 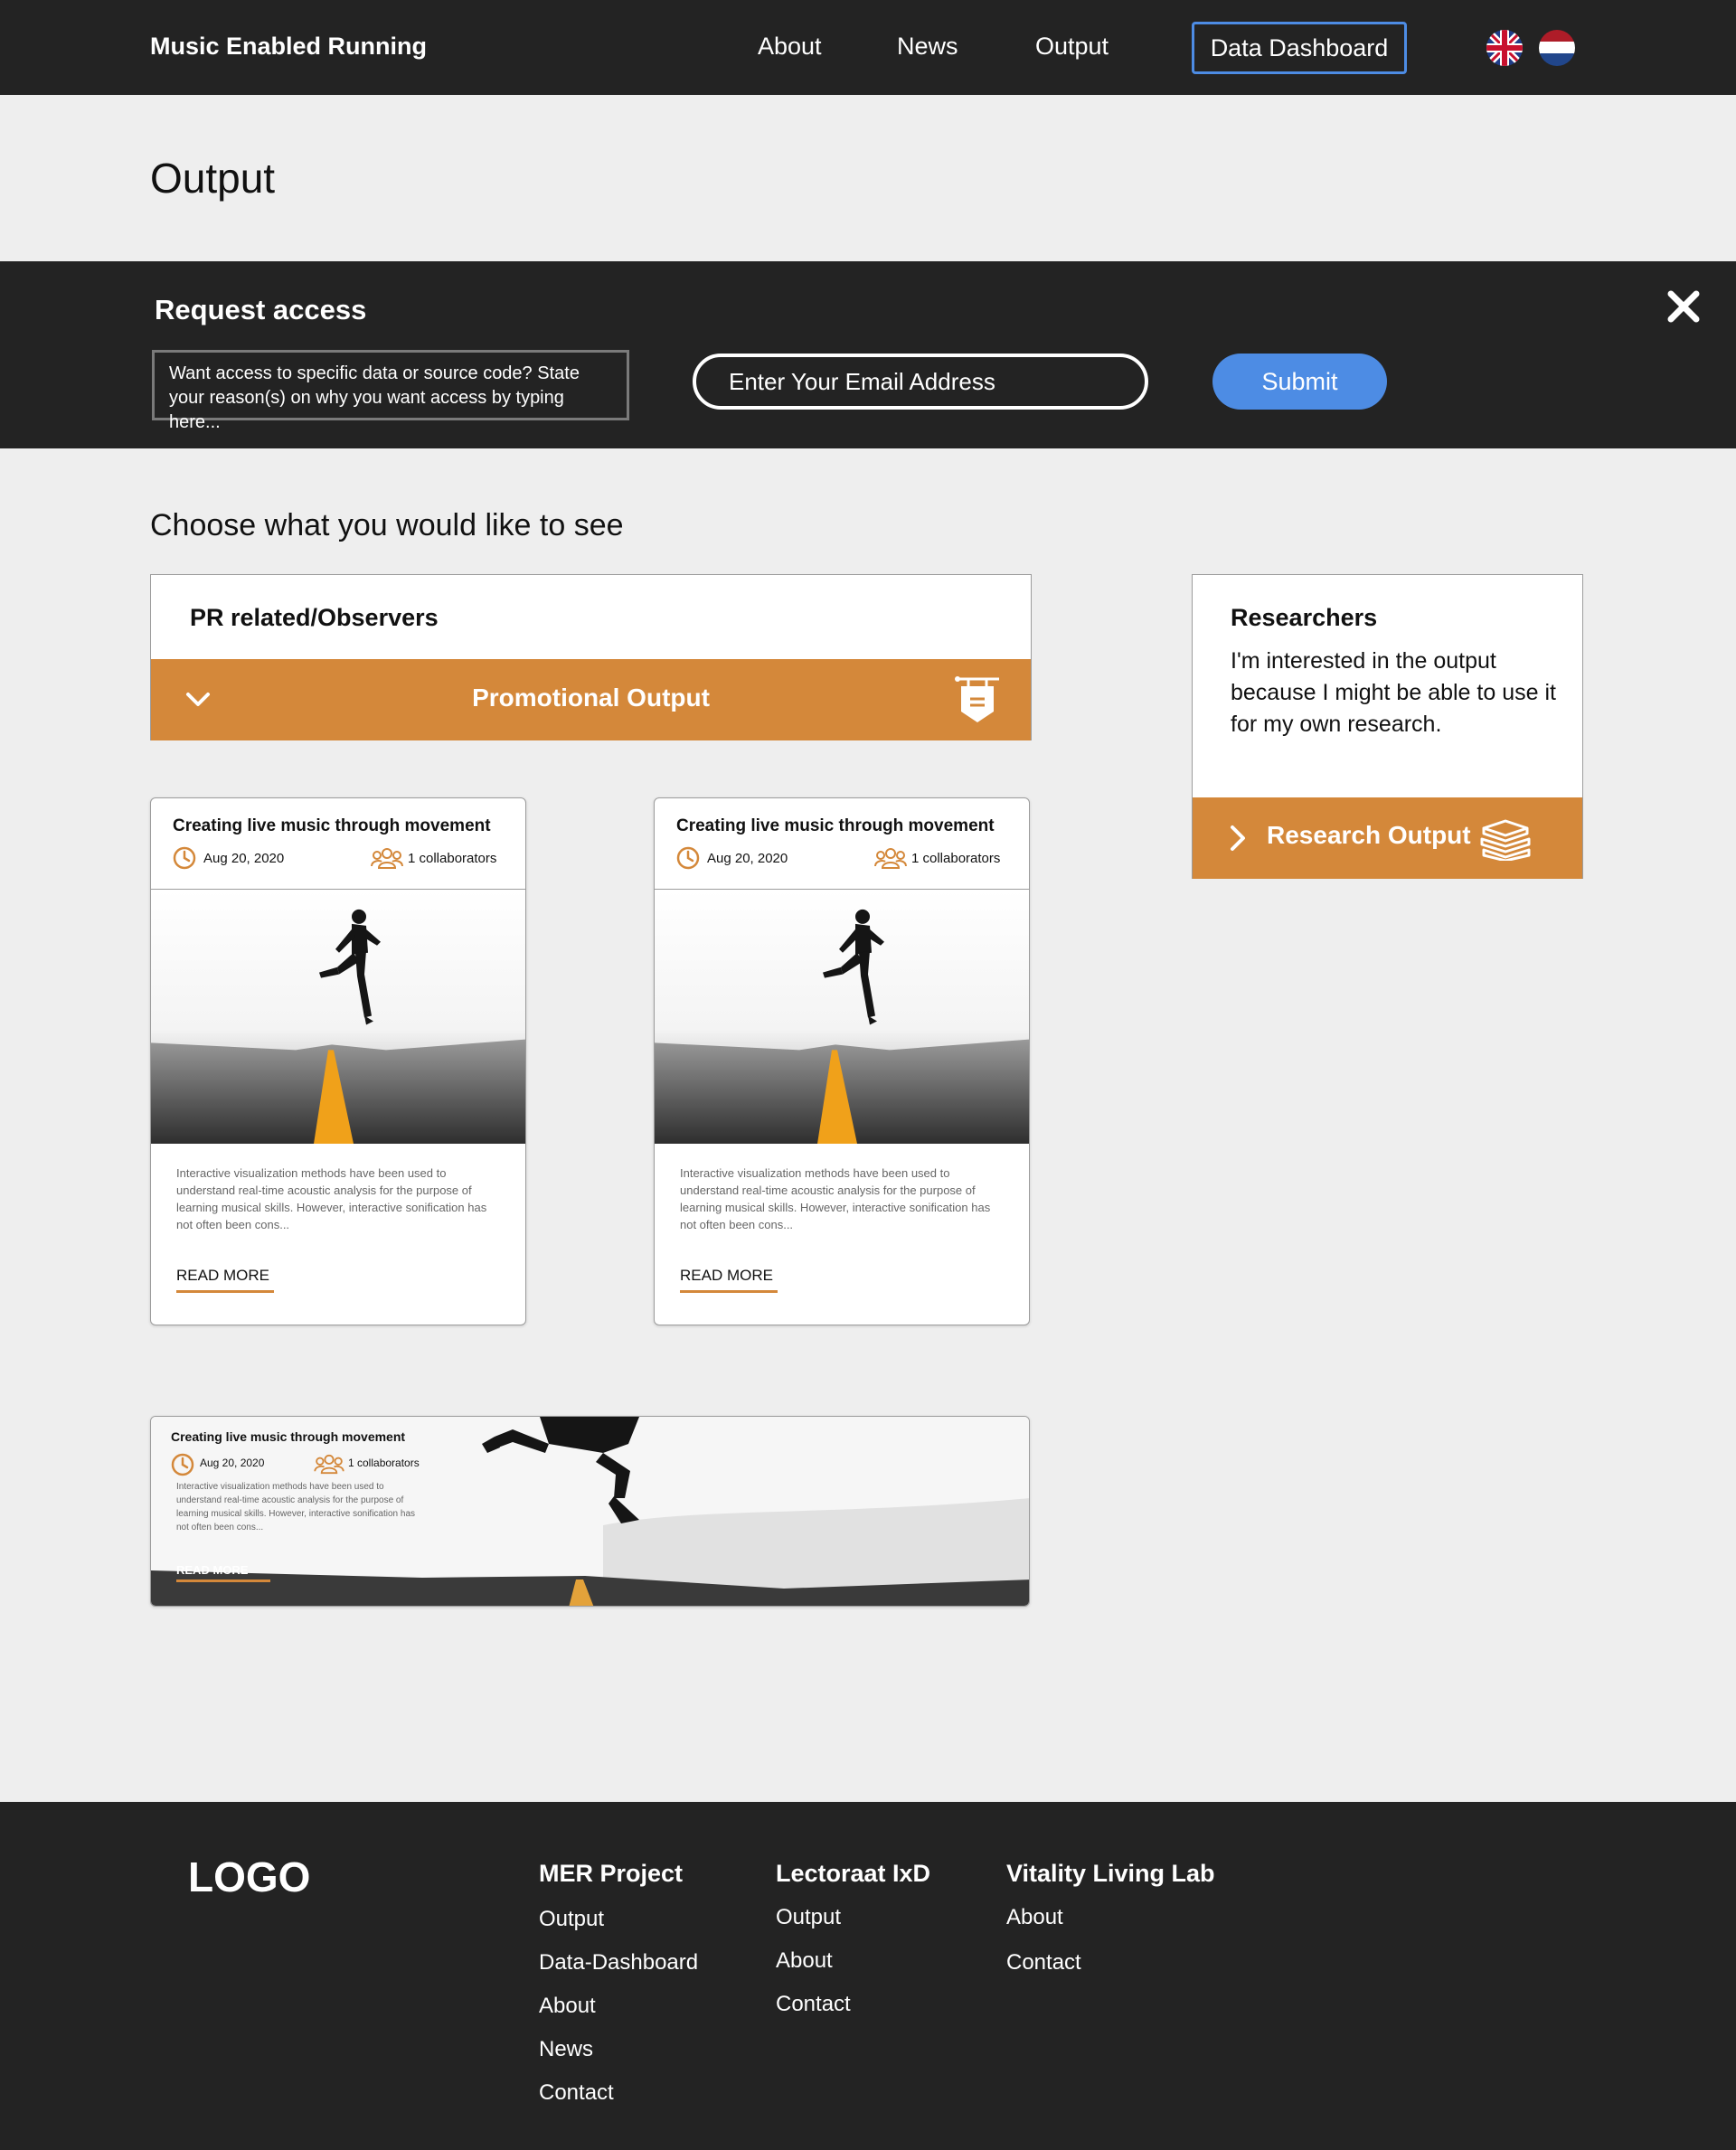 What do you see at coordinates (213, 178) in the screenshot?
I see `page-title: Output` at bounding box center [213, 178].